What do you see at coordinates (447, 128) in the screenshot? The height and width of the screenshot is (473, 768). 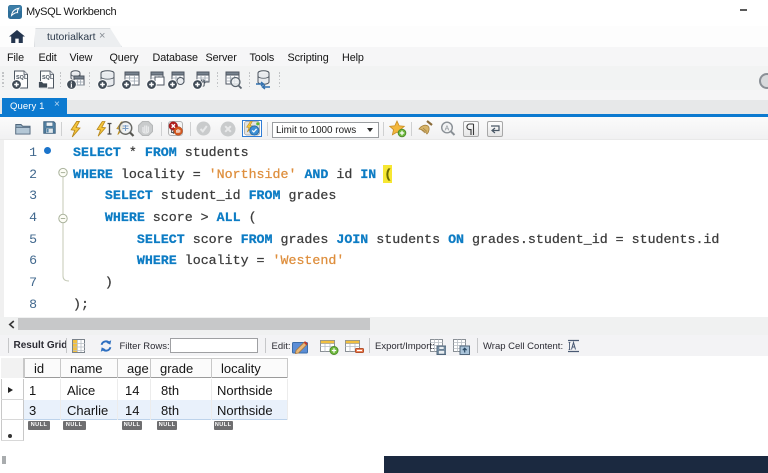 I see `svg-text: A` at bounding box center [447, 128].